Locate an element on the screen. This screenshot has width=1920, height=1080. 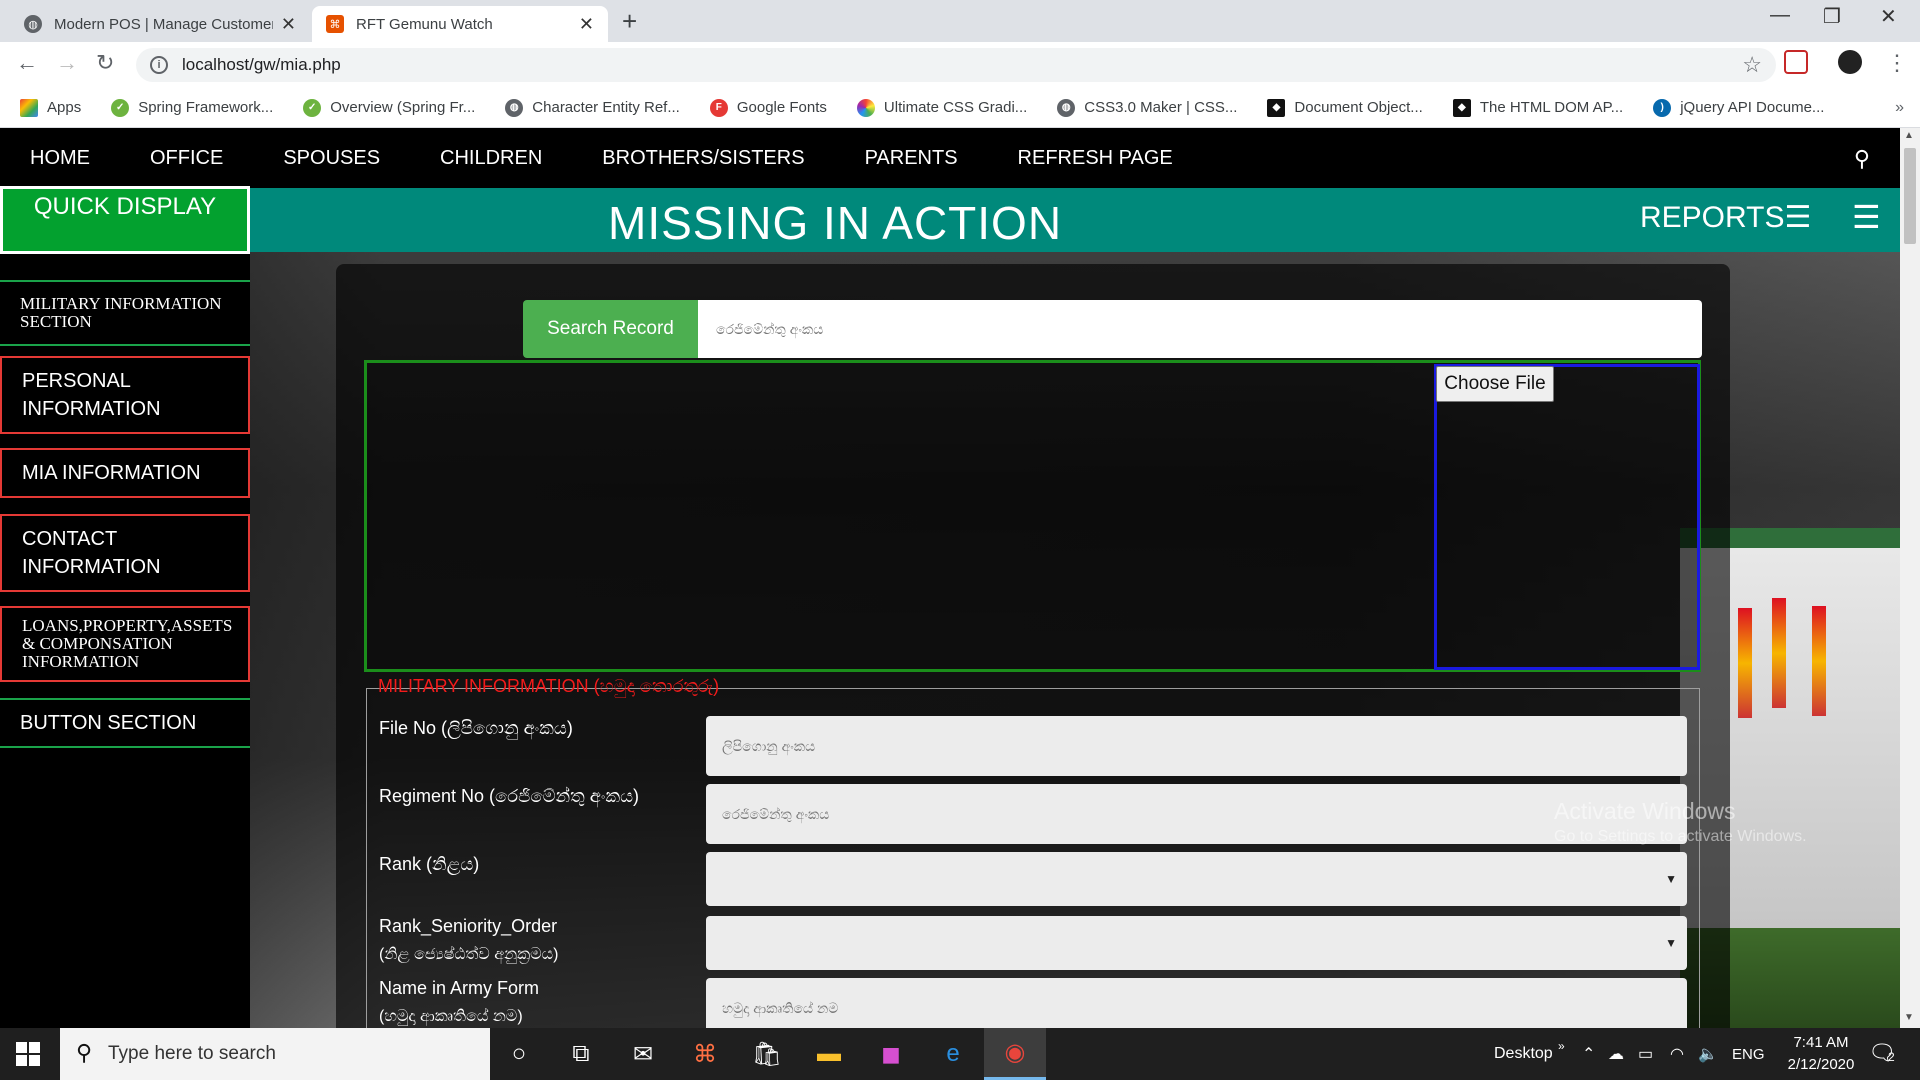
sidebar-item-contact-information: CONTACT INFORMATION is located at coordinates (125, 553).